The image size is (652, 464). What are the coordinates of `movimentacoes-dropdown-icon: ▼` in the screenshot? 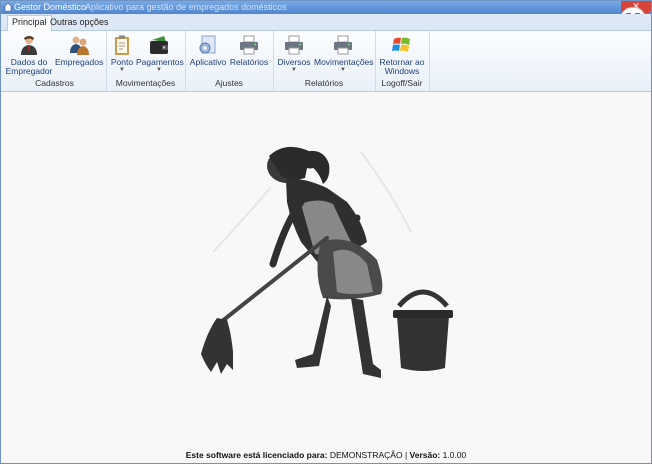 It's located at (343, 70).